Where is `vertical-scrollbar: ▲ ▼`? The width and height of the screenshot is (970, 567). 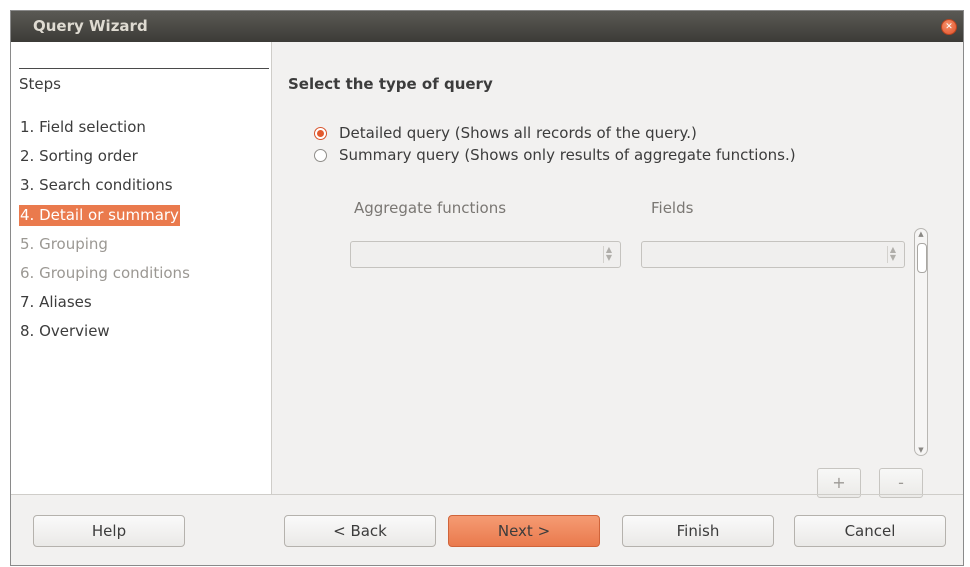
vertical-scrollbar: ▲ ▼ is located at coordinates (921, 342).